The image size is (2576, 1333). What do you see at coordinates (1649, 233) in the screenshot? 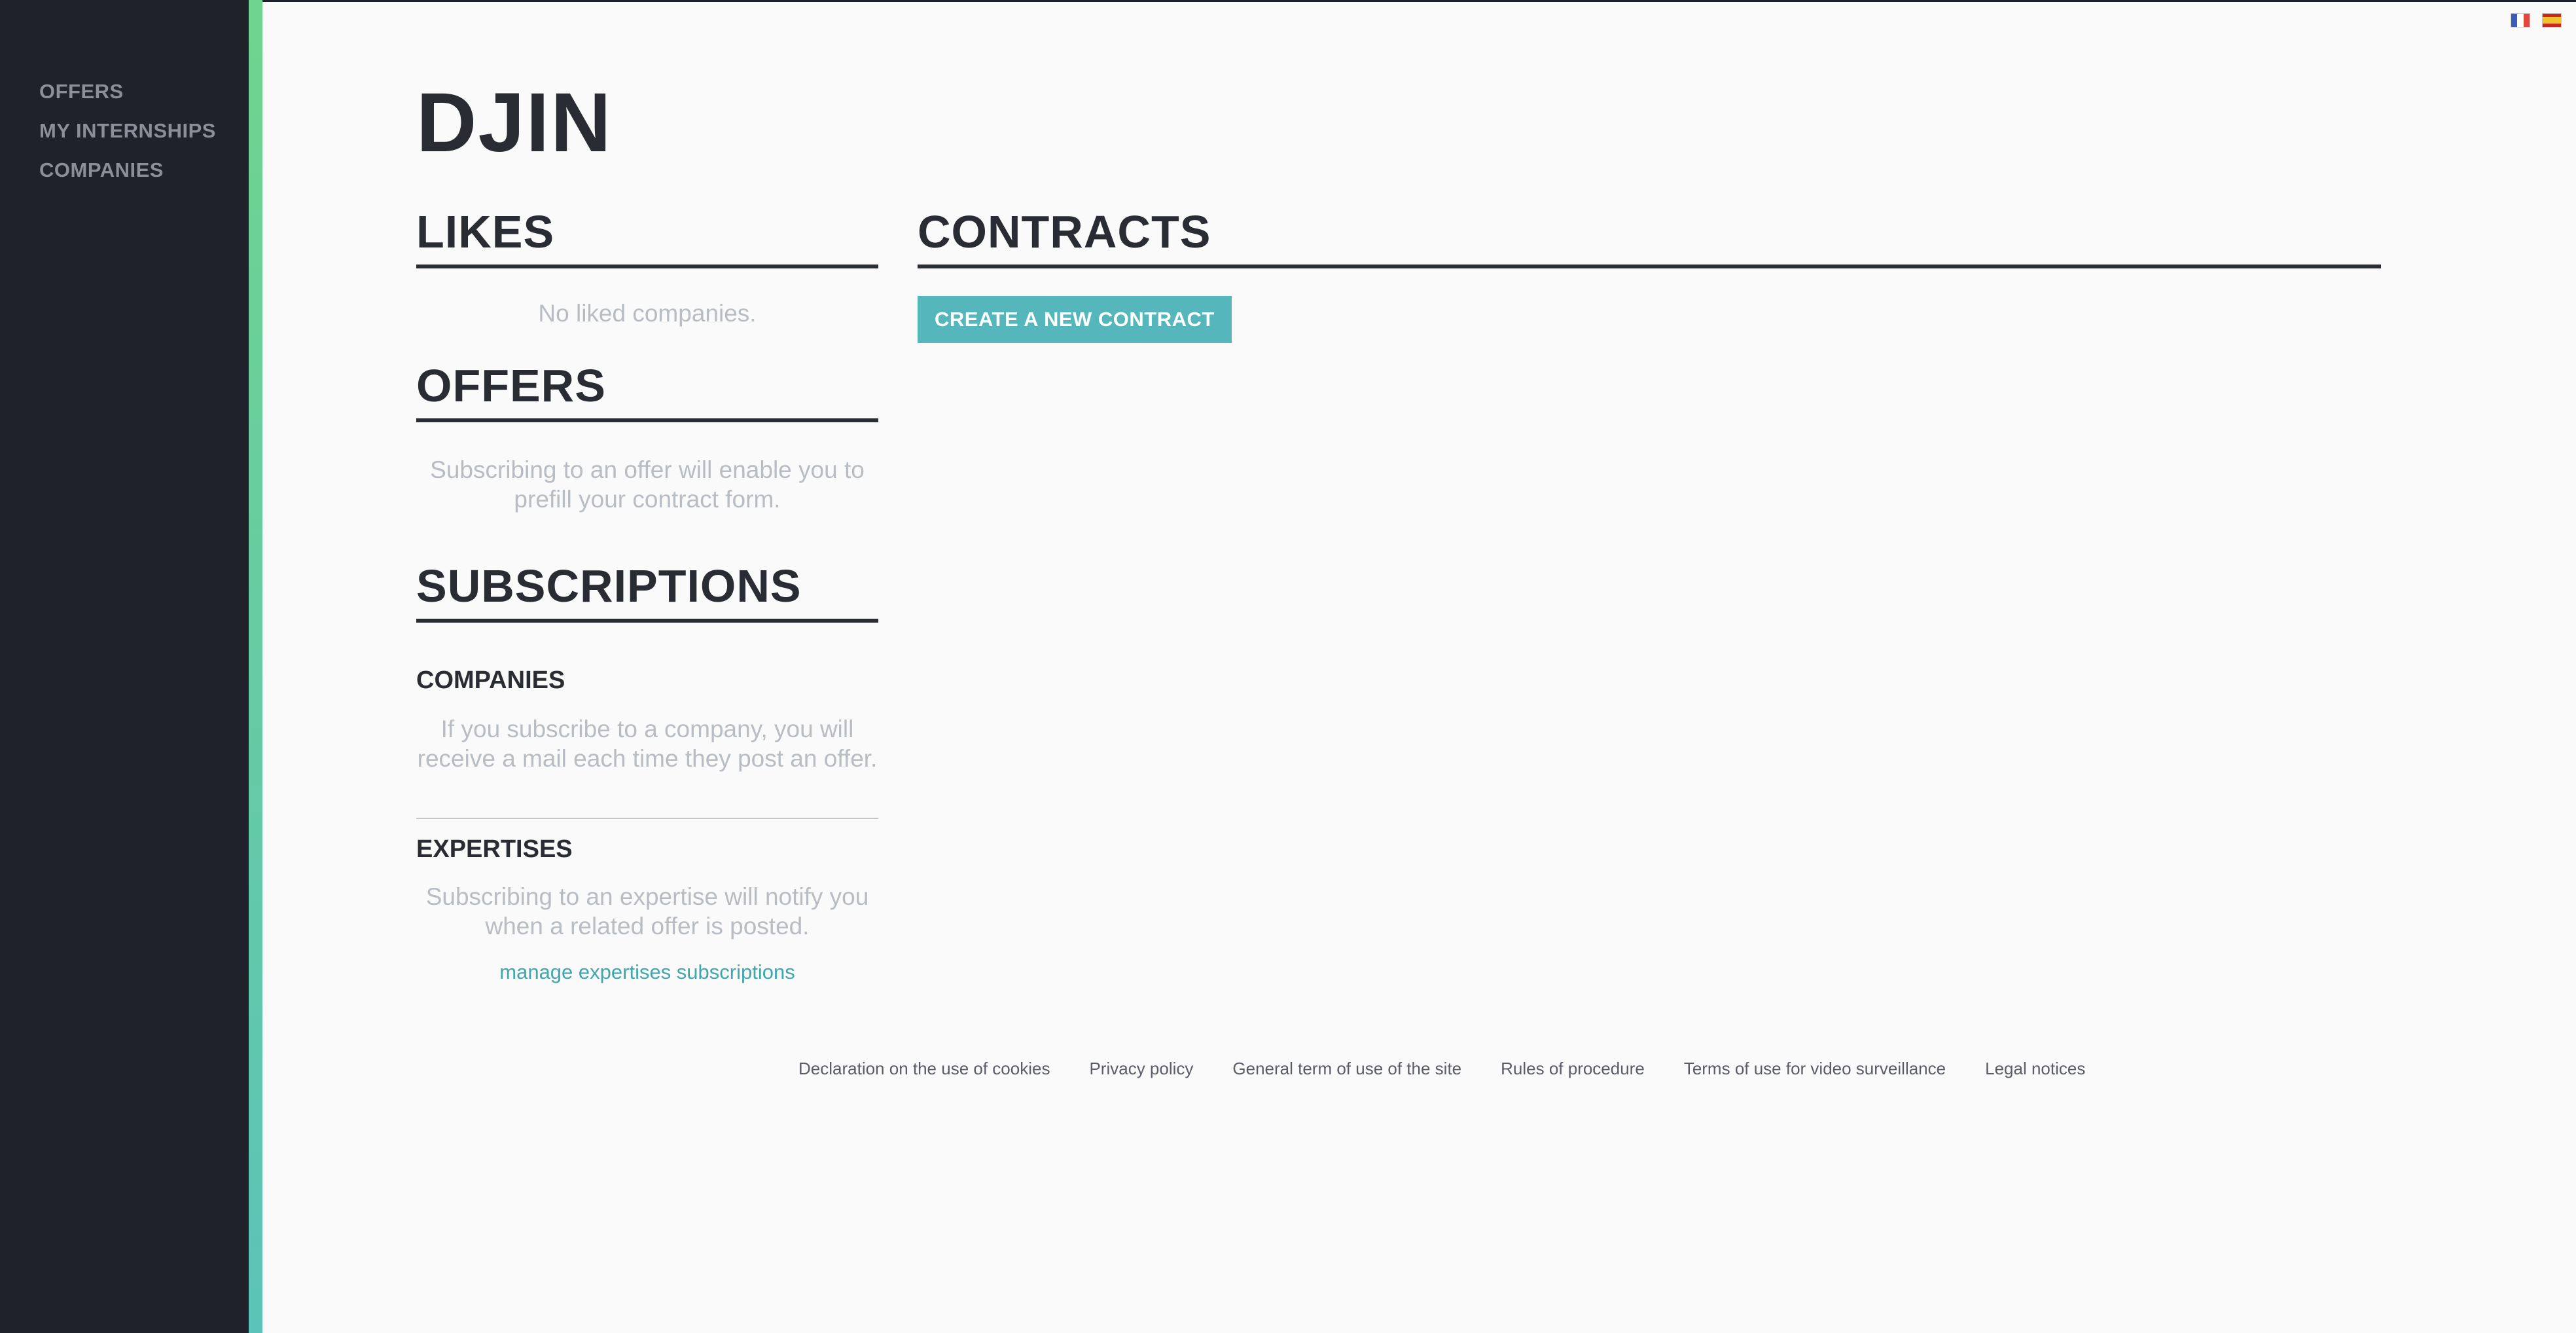
I see `contracts-heading: CONTRACTS` at bounding box center [1649, 233].